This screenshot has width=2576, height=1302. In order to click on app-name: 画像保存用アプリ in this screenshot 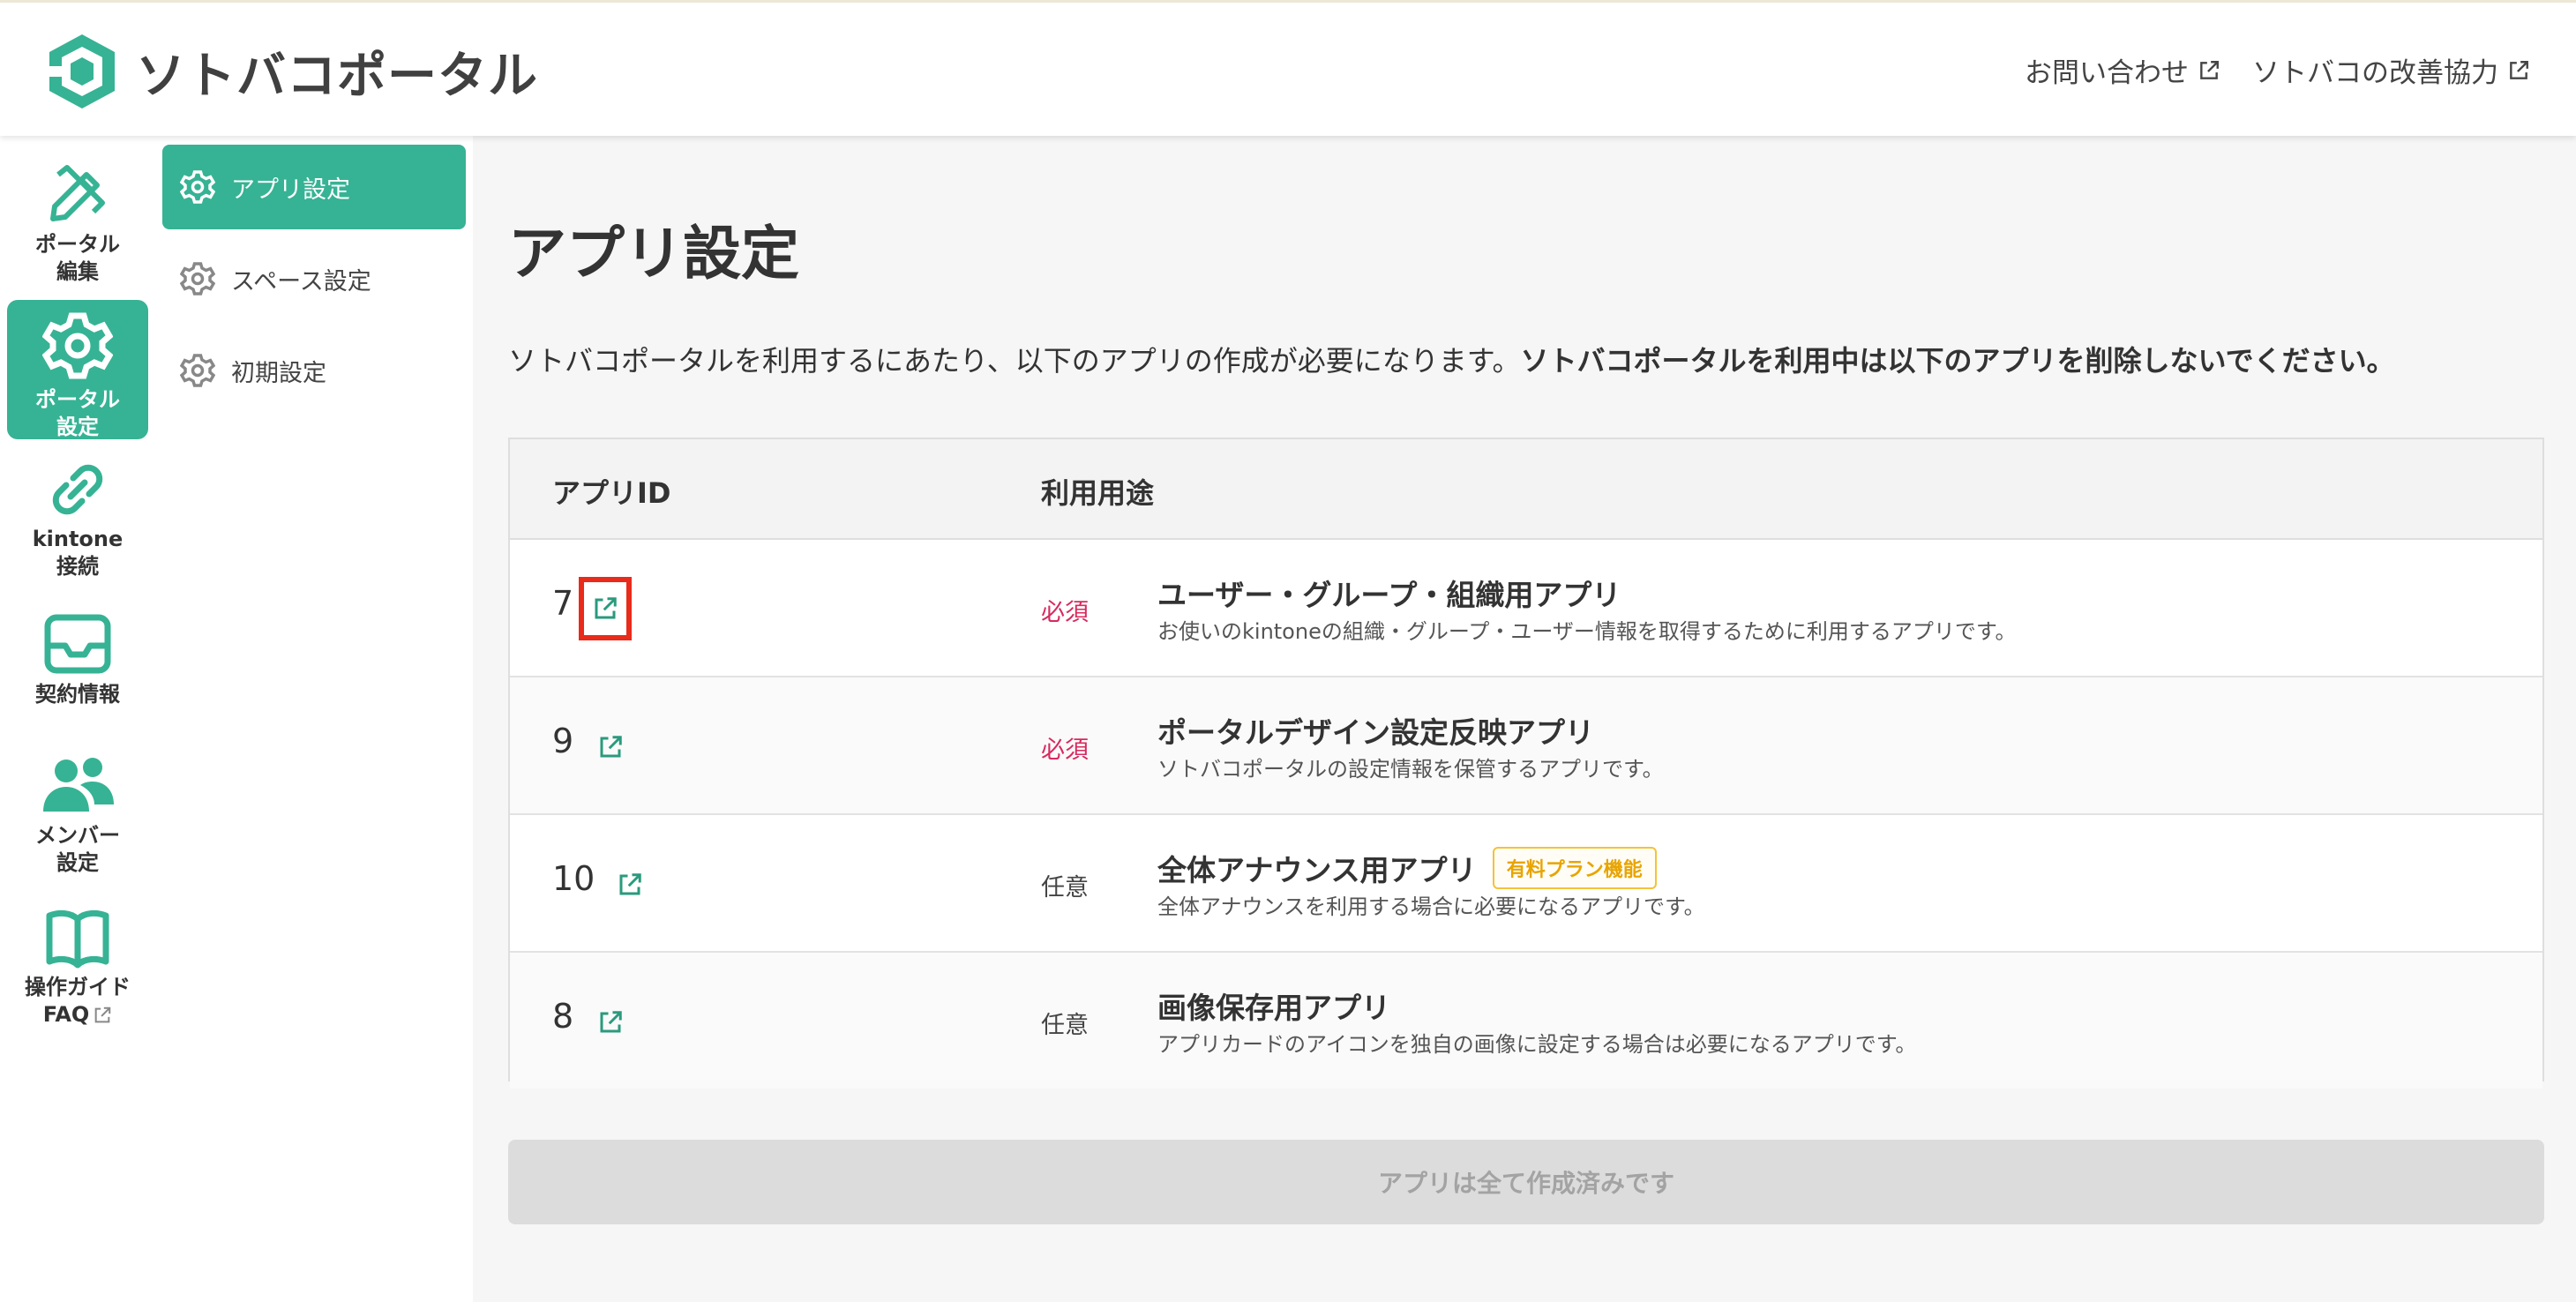, I will do `click(1274, 1005)`.